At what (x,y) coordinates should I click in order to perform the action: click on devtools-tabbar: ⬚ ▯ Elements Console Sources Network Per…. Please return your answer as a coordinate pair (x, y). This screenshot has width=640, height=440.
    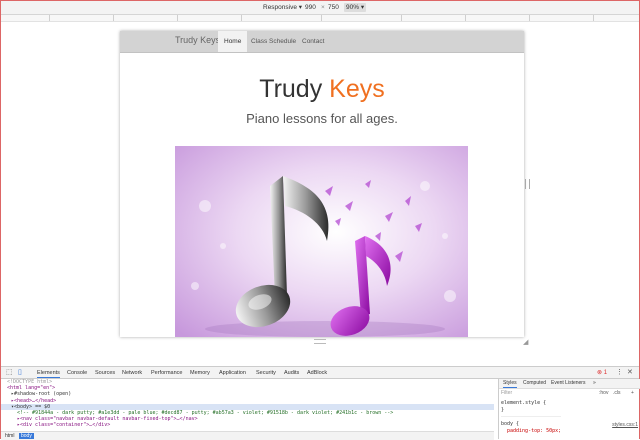
    Looking at the image, I should click on (320, 373).